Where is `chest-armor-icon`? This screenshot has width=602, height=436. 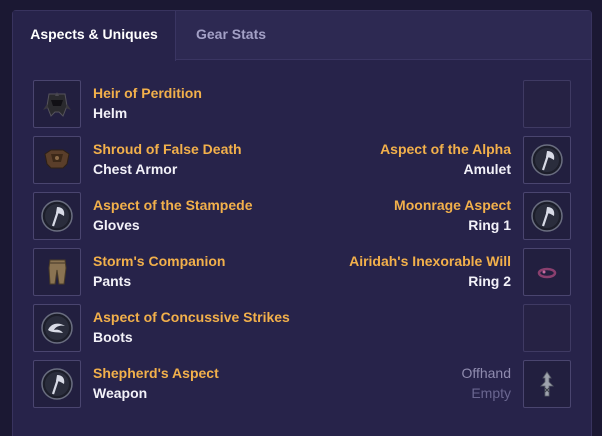
chest-armor-icon is located at coordinates (57, 159).